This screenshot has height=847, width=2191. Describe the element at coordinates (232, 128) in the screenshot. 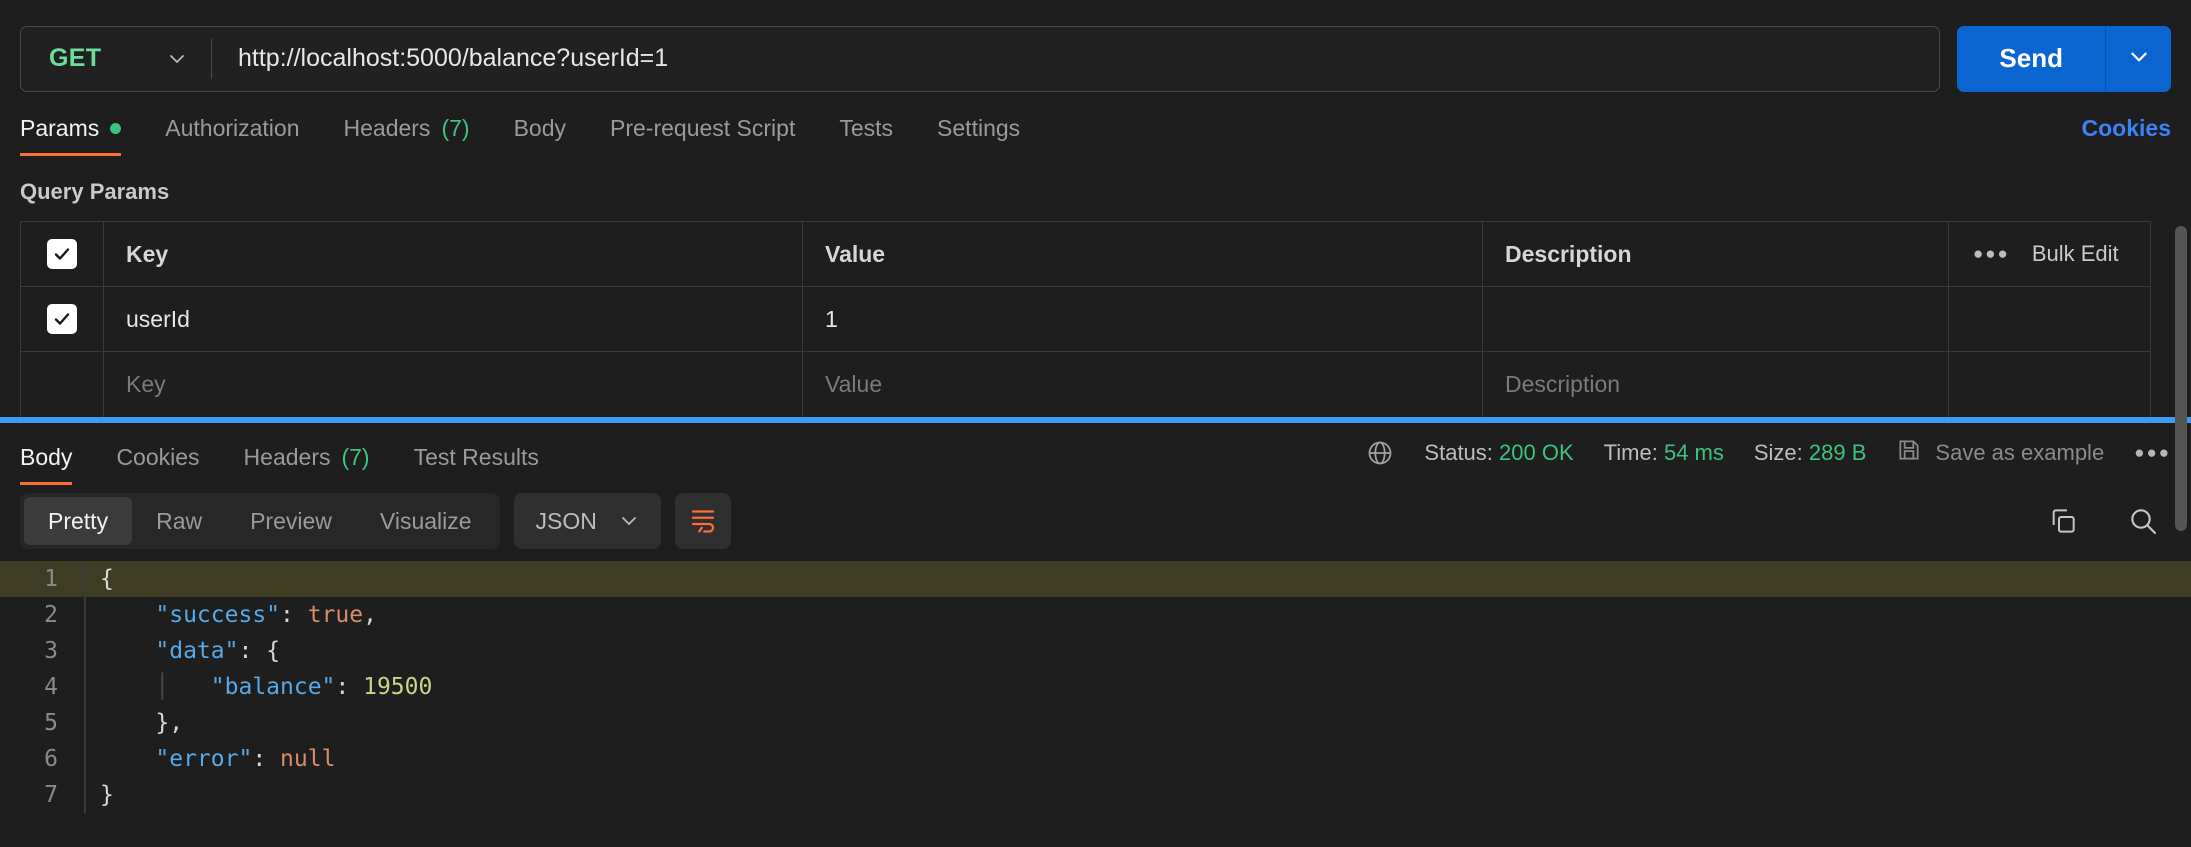

I see `tab-authorization-label: Authorization` at that location.